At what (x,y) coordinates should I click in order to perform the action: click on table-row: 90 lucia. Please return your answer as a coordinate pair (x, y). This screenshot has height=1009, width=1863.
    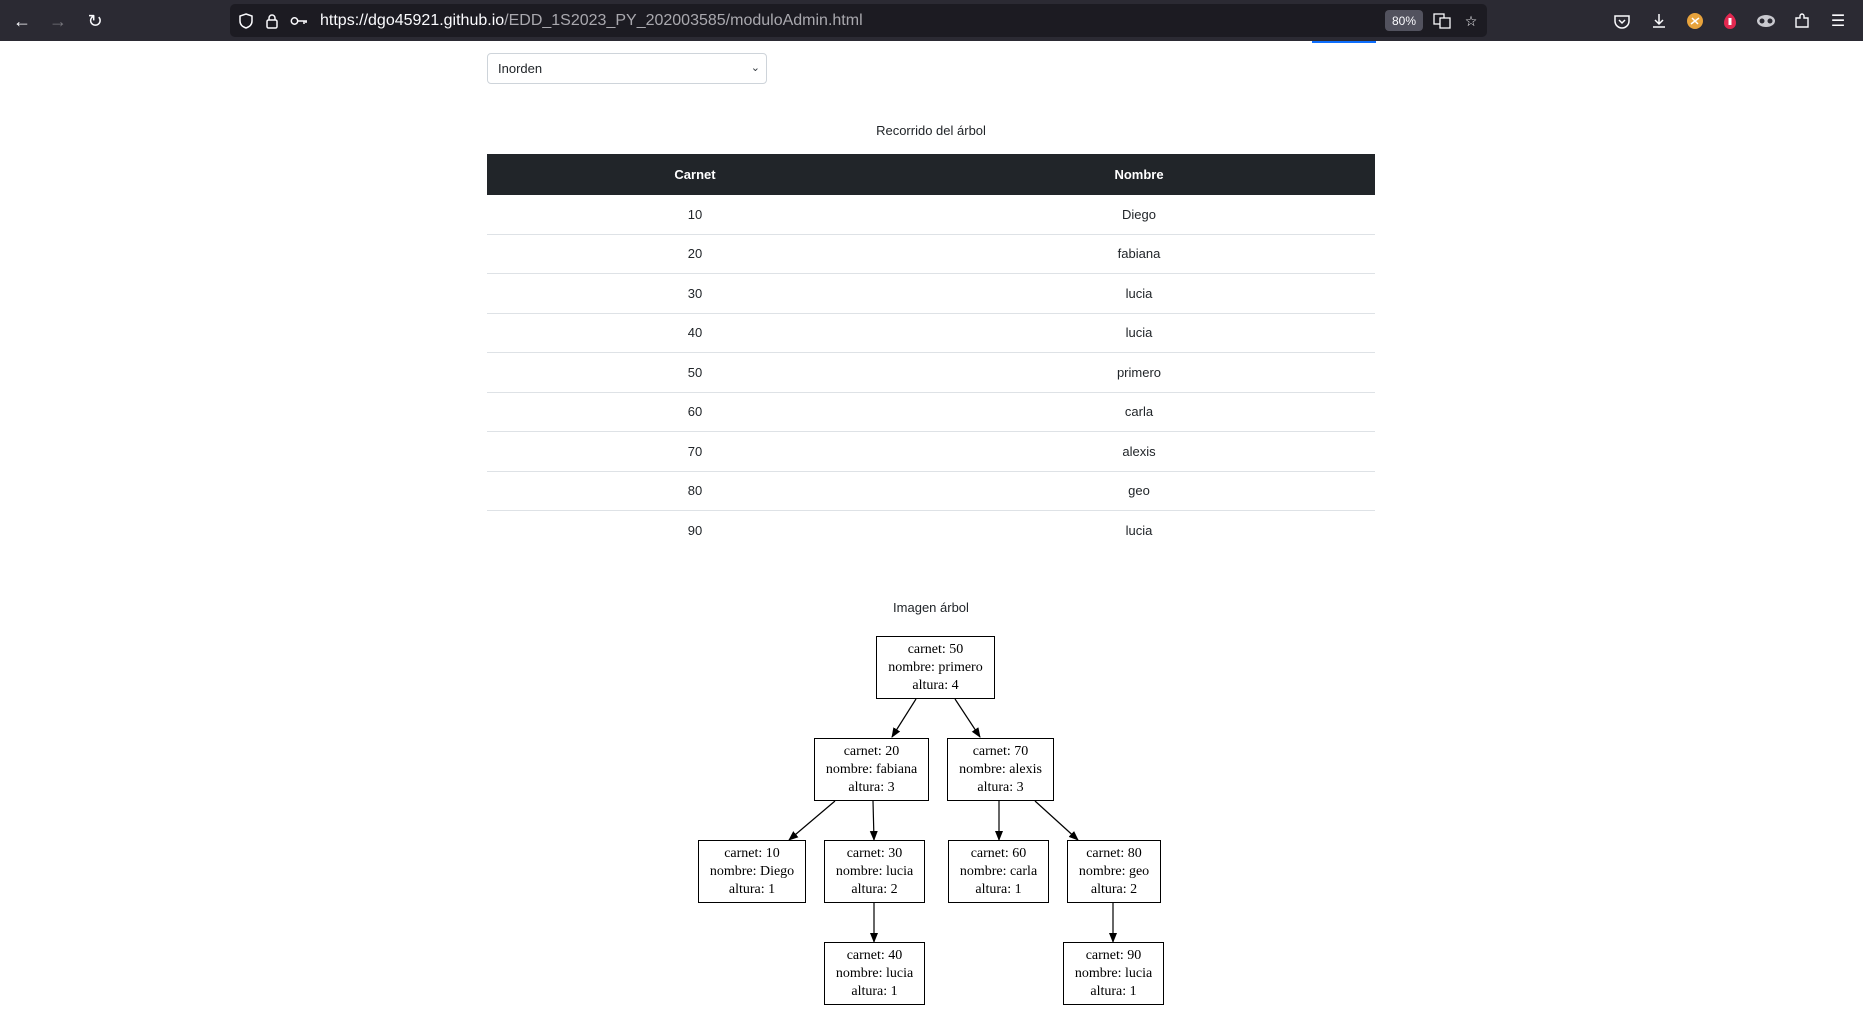
    Looking at the image, I should click on (931, 531).